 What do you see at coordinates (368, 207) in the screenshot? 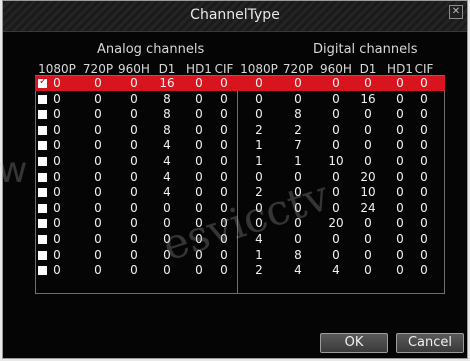
I see `digital-cell: 24` at bounding box center [368, 207].